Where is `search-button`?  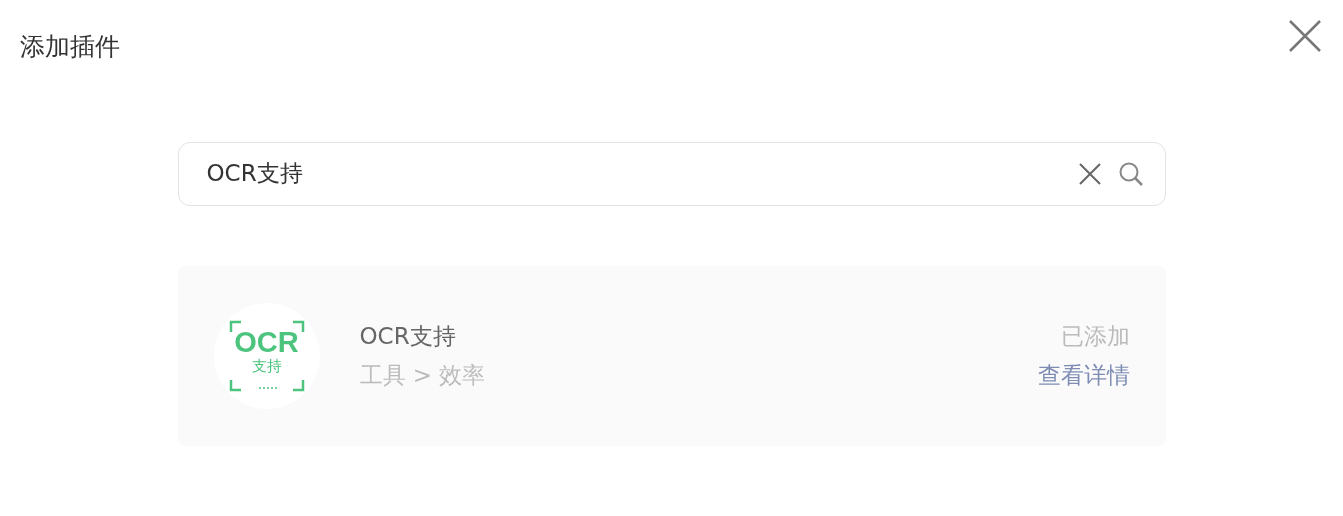
search-button is located at coordinates (1130, 173).